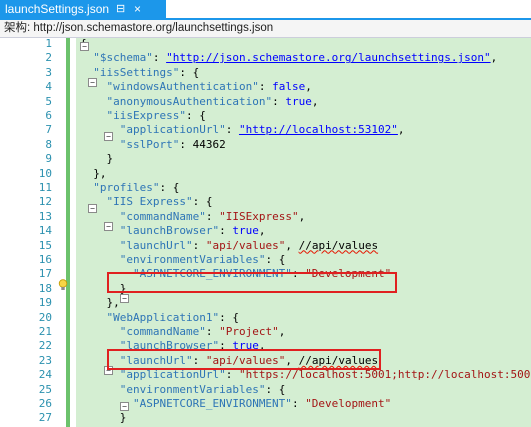  Describe the element at coordinates (265, 390) in the screenshot. I see `code-line: 25 "environmentVariables": {` at that location.